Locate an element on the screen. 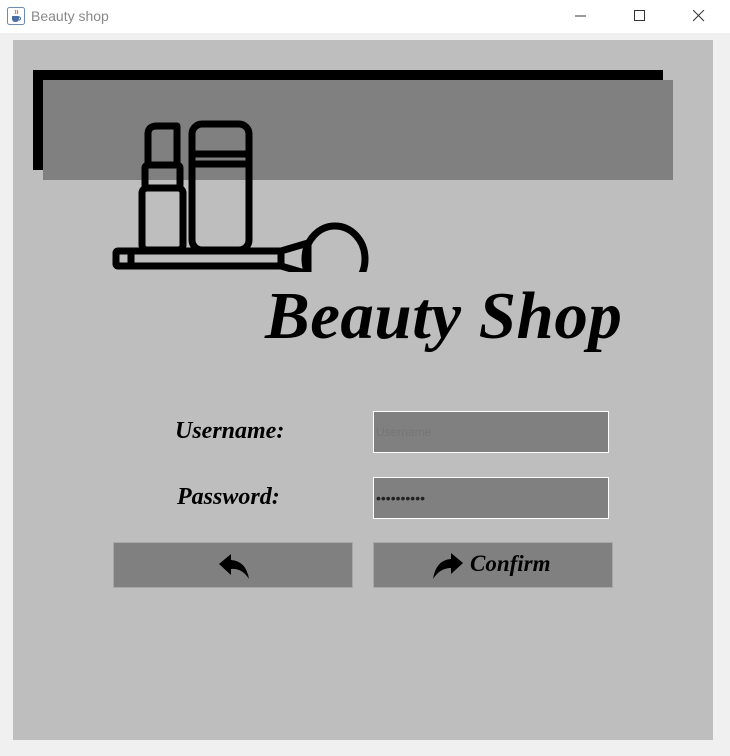  close-icon is located at coordinates (699, 16).